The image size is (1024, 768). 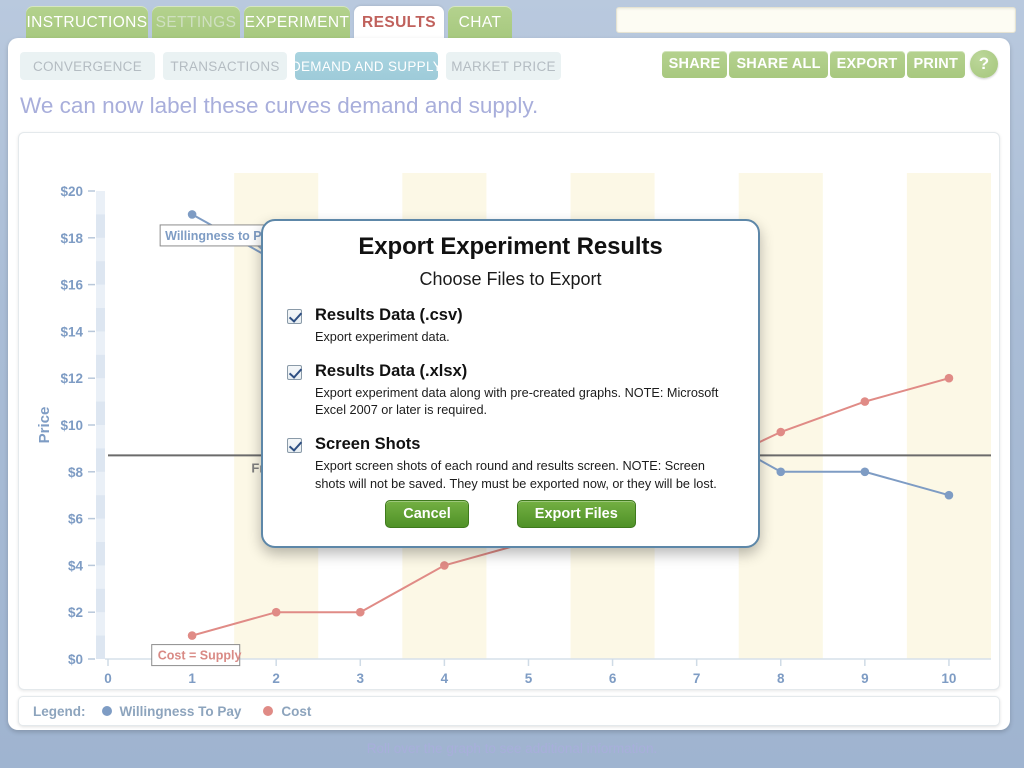 I want to click on tab-settings: SETTINGS, so click(x=196, y=23).